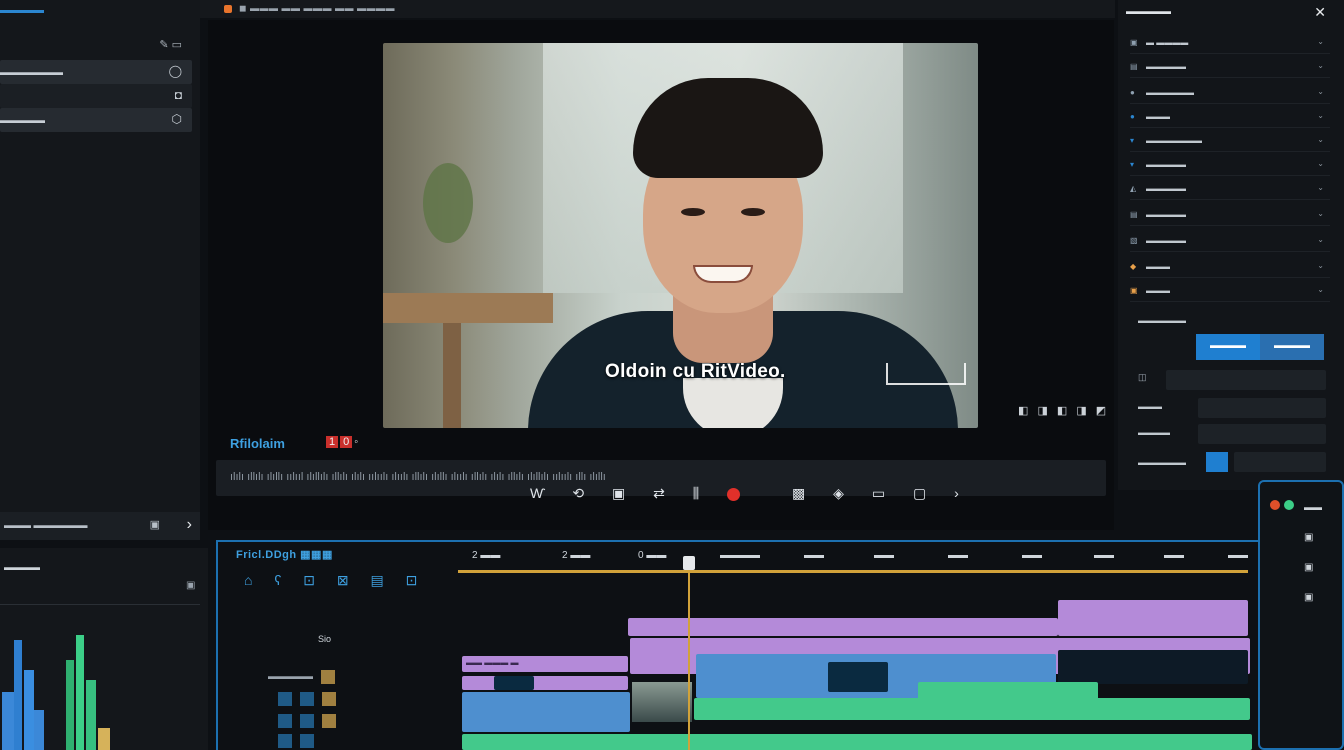 Image resolution: width=1344 pixels, height=750 pixels. What do you see at coordinates (858, 560) in the screenshot?
I see `time-ruler: 2 ▬▬ 2 ▬▬ 0 ▬▬ ▬▬▬▬ ▬▬ ▬▬ ▬▬ ▬▬ ▬▬ ▬▬ ▬▬` at bounding box center [858, 560].